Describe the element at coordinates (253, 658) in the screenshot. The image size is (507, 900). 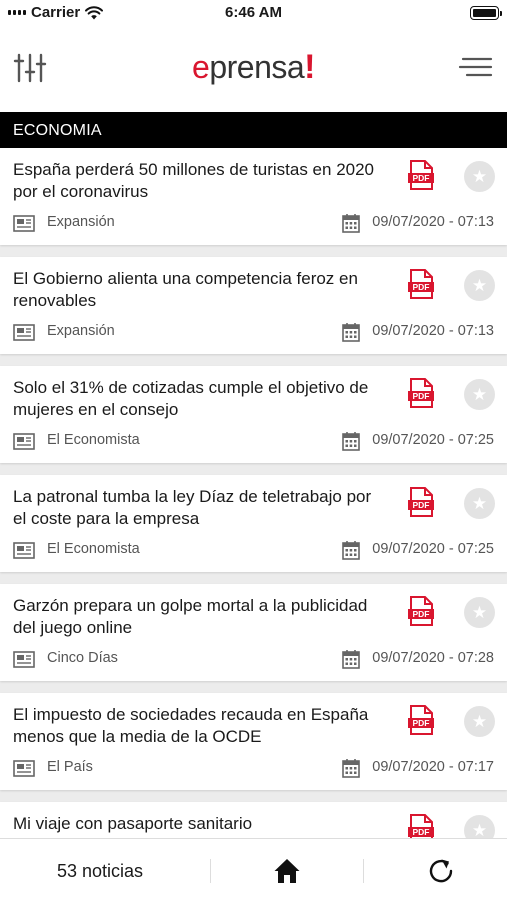
I see `news-meta: Cinco Días 09/07/2020 - 07:28` at that location.